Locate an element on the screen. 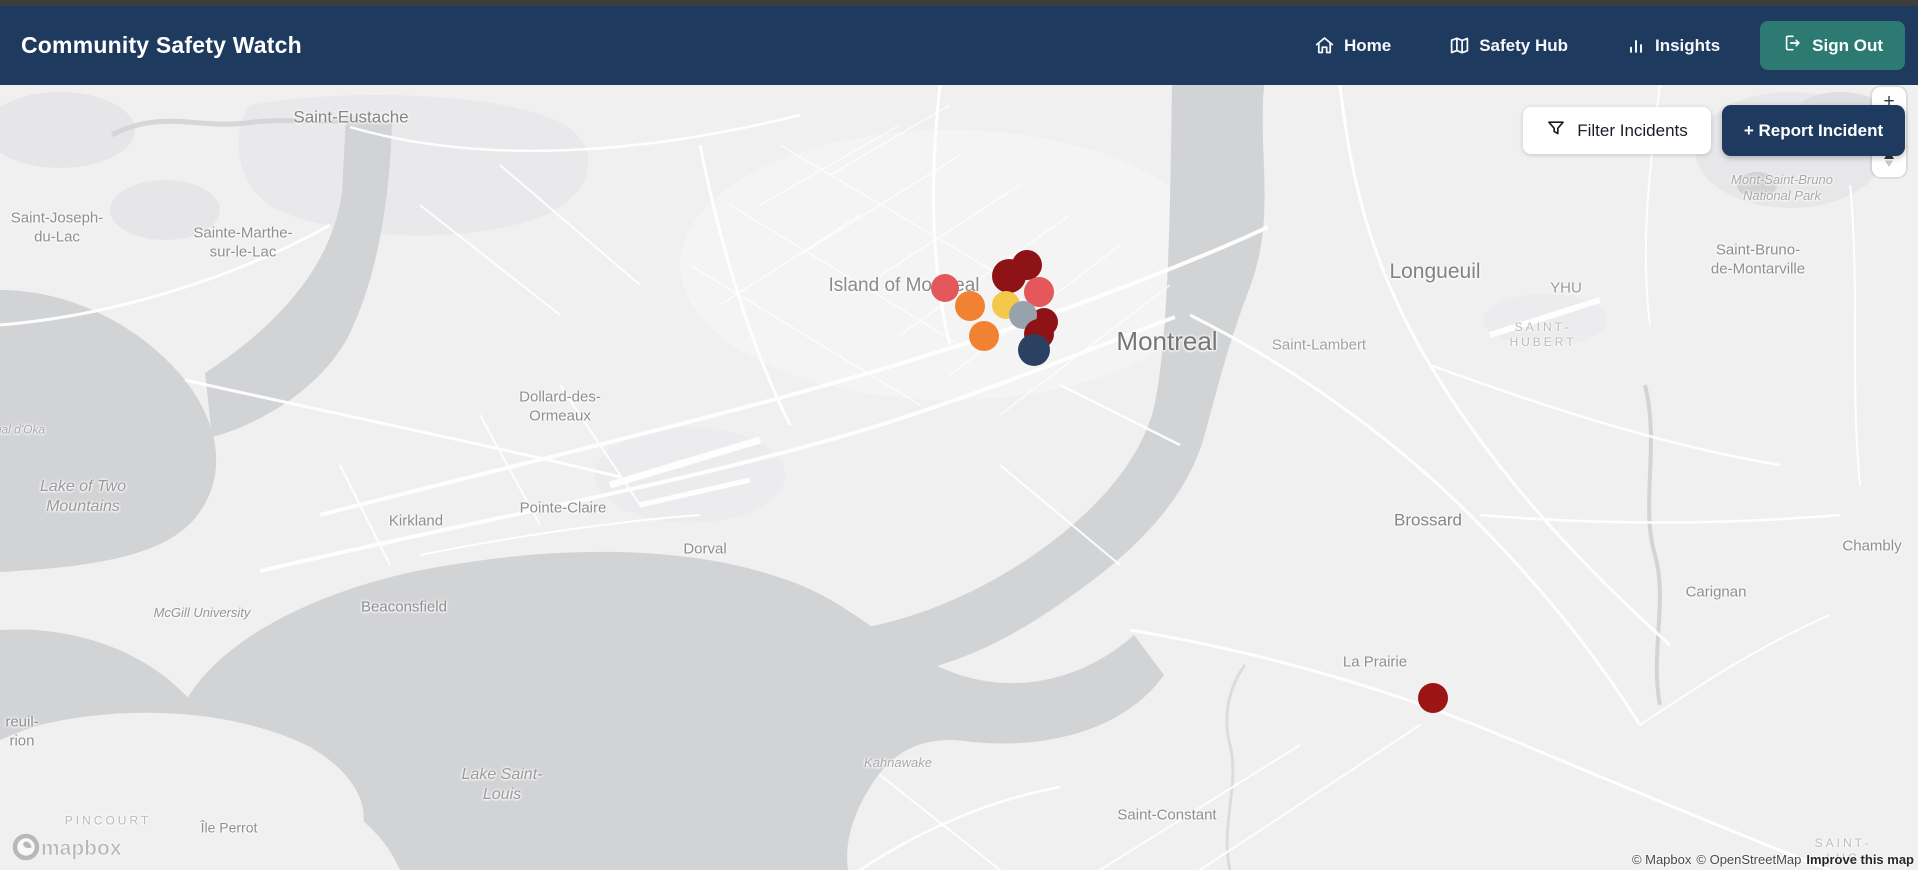 Image resolution: width=1918 pixels, height=870 pixels. filter-incidents-button: Filter Incidents is located at coordinates (1617, 130).